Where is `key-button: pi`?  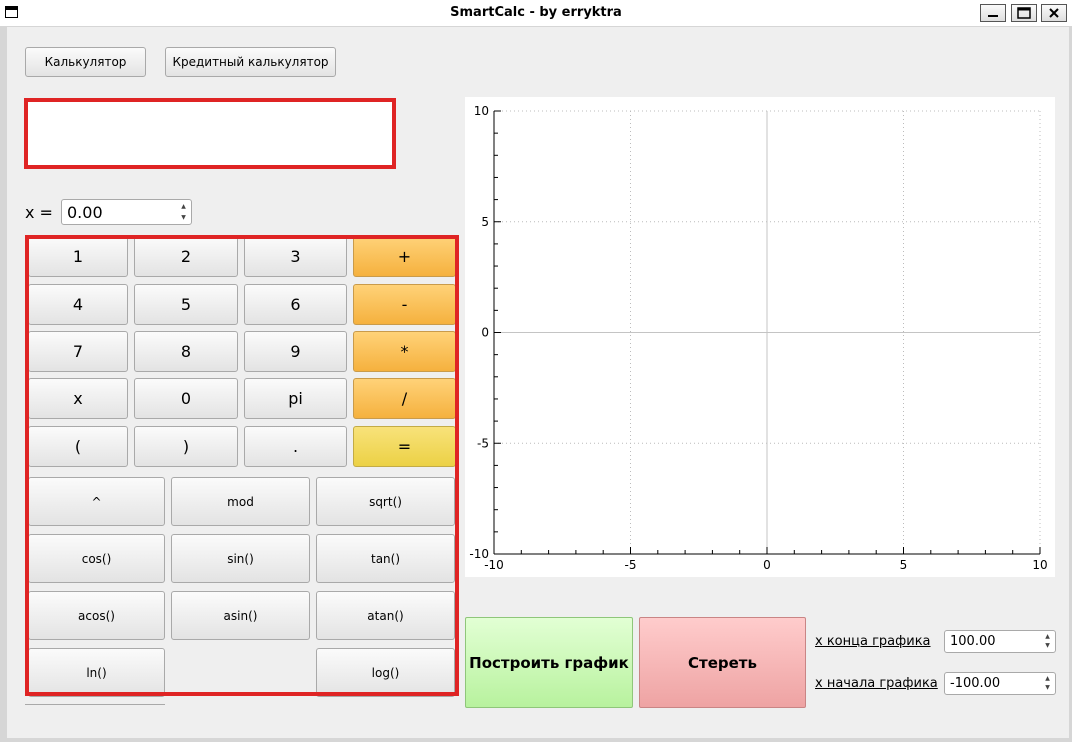
key-button: pi is located at coordinates (295, 398).